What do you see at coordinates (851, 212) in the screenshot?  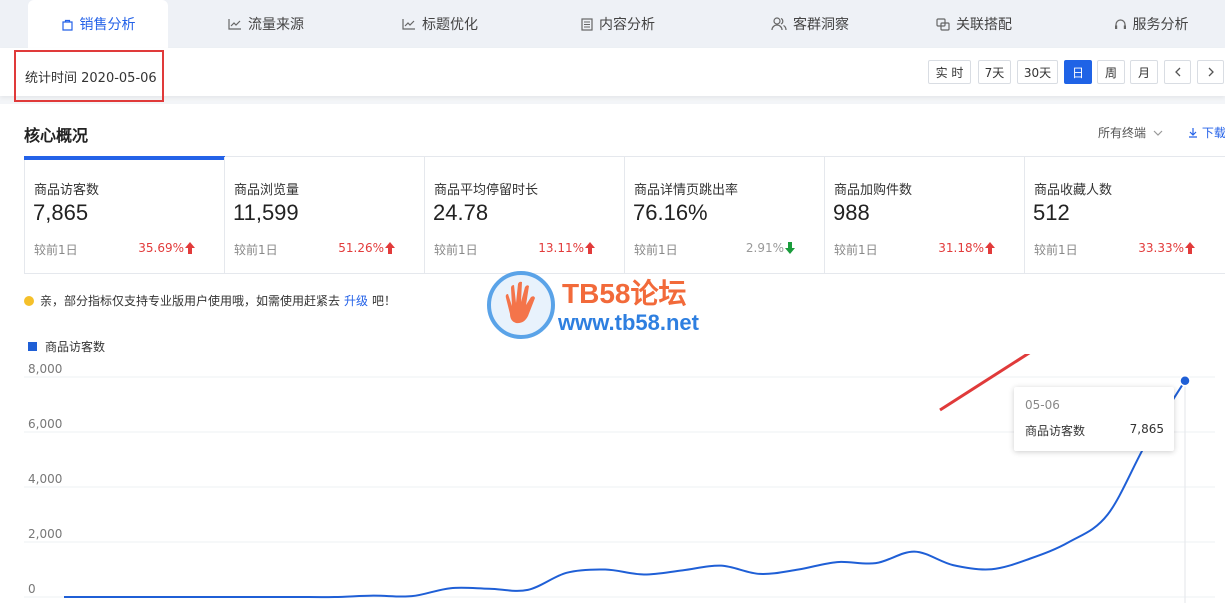 I see `metric-value: 988` at bounding box center [851, 212].